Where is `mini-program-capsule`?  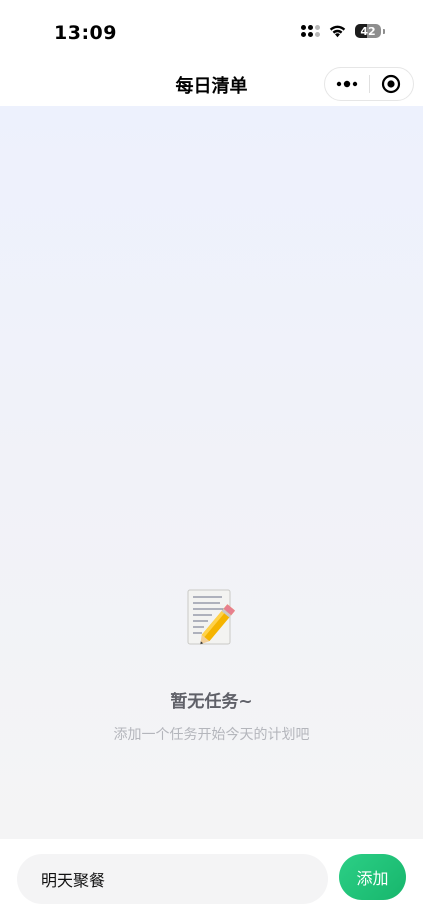
mini-program-capsule is located at coordinates (369, 84).